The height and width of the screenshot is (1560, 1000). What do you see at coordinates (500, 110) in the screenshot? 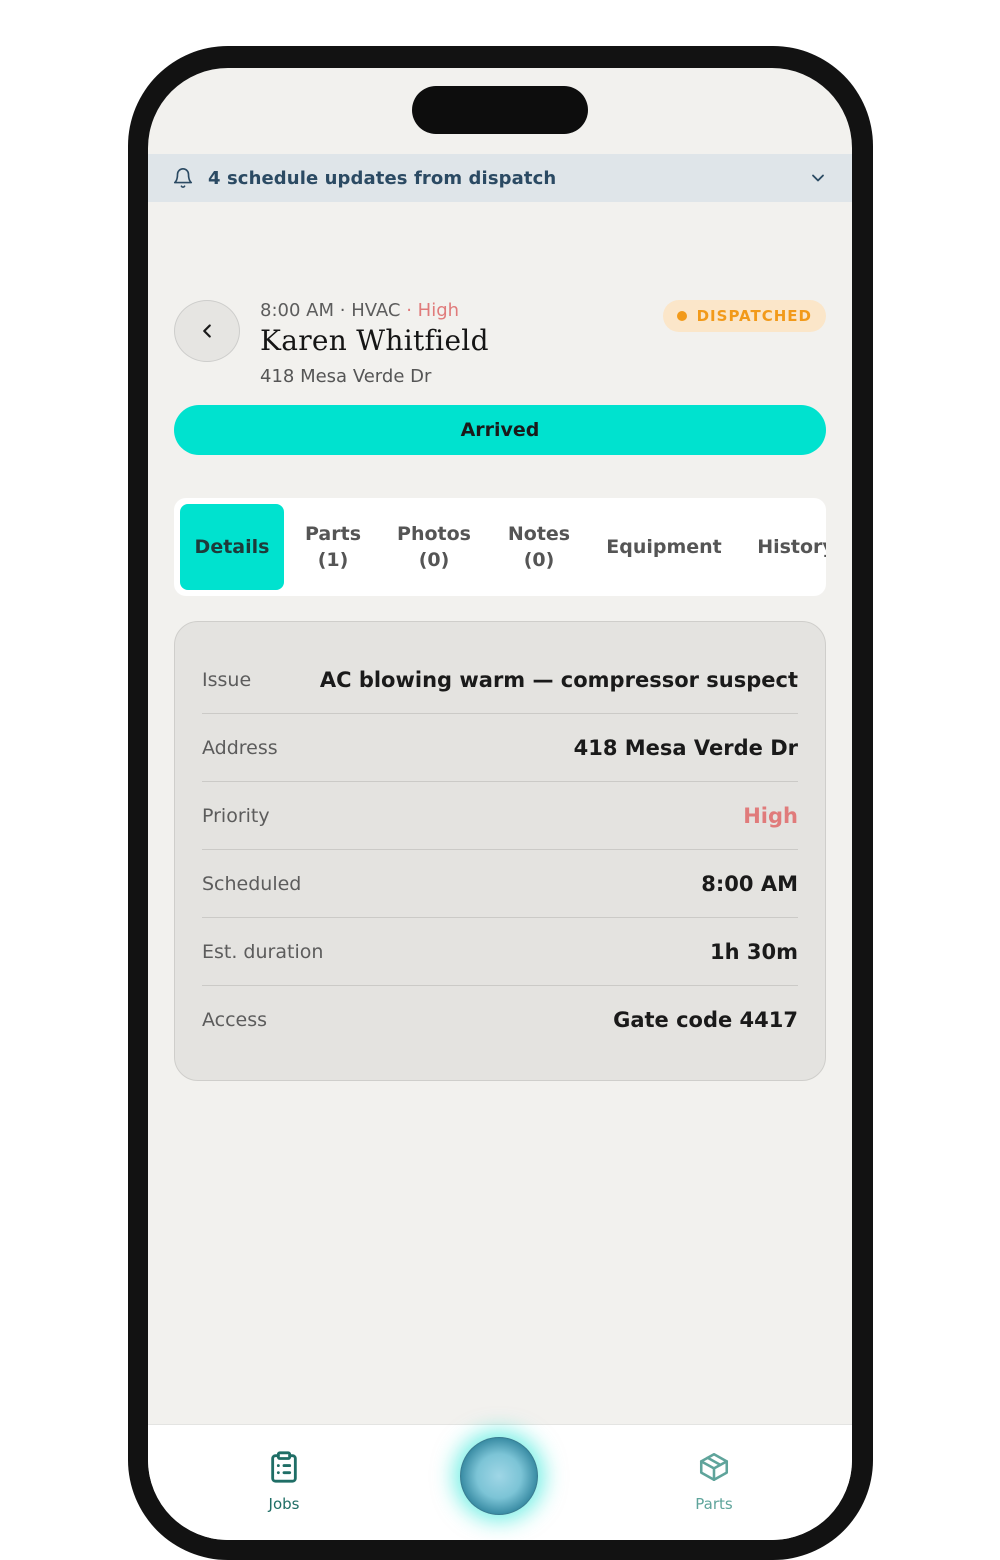
I see `dynamic-island` at bounding box center [500, 110].